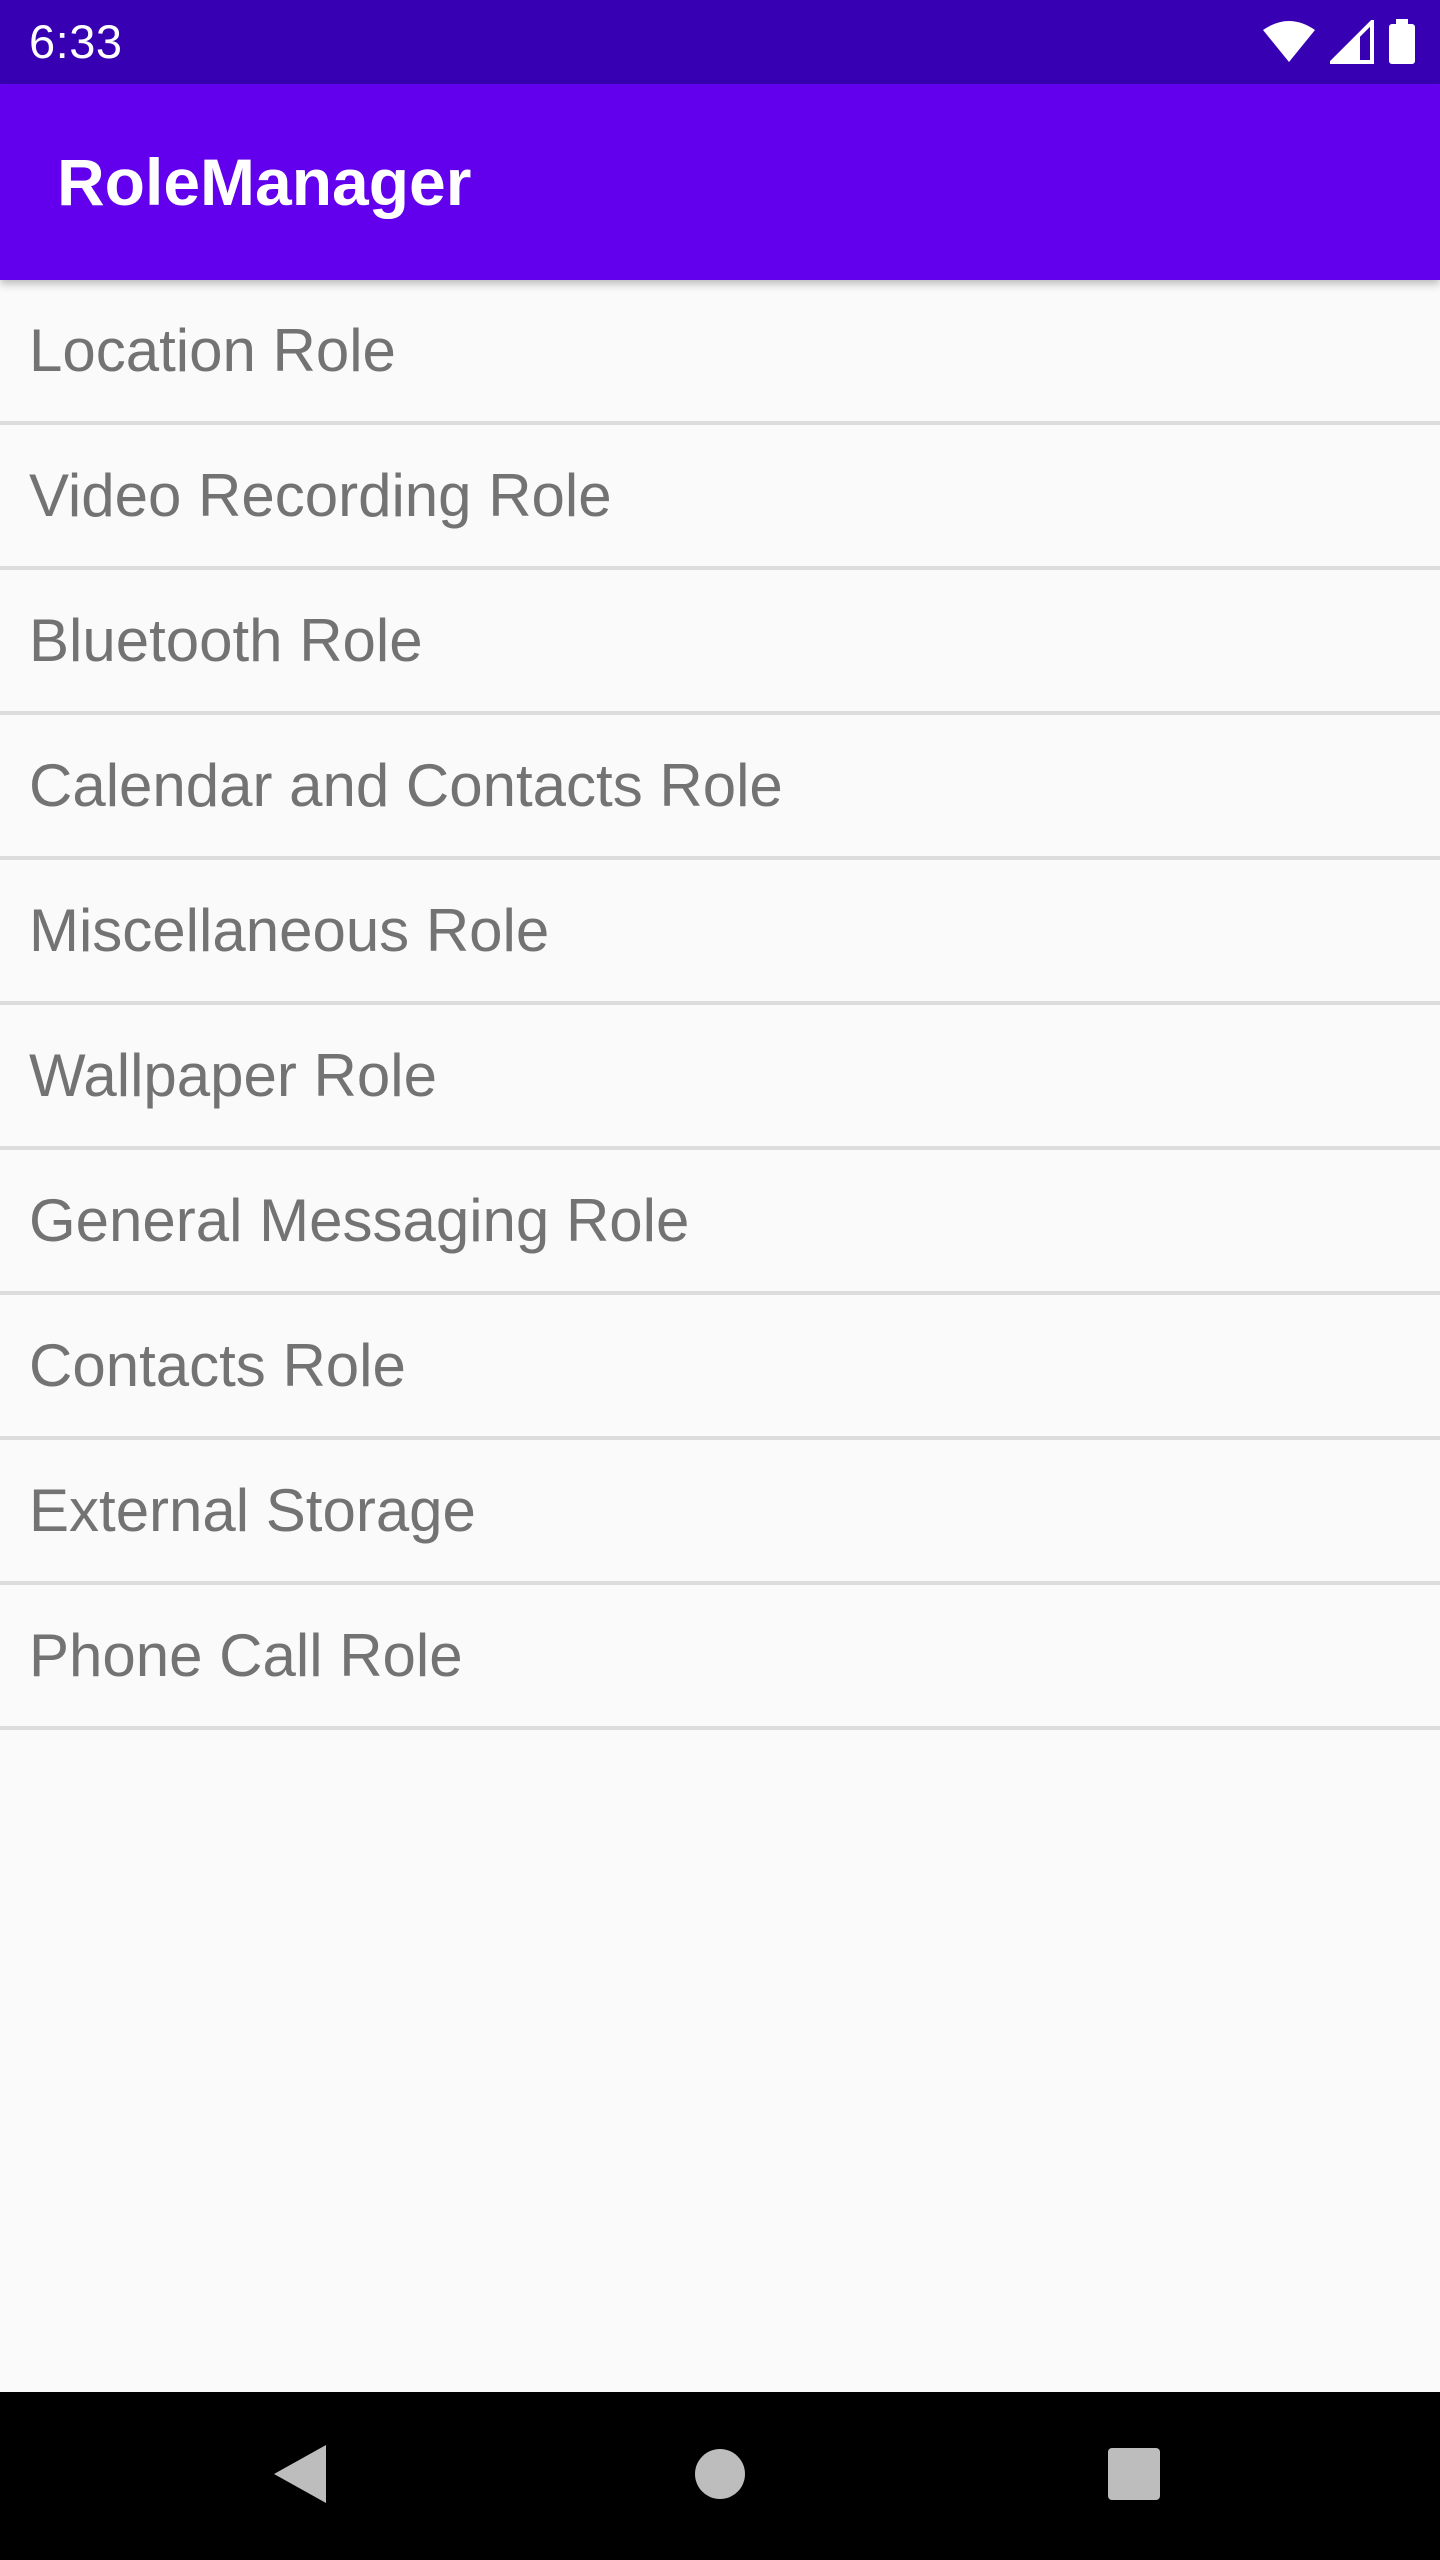  I want to click on wifi-icon, so click(1289, 42).